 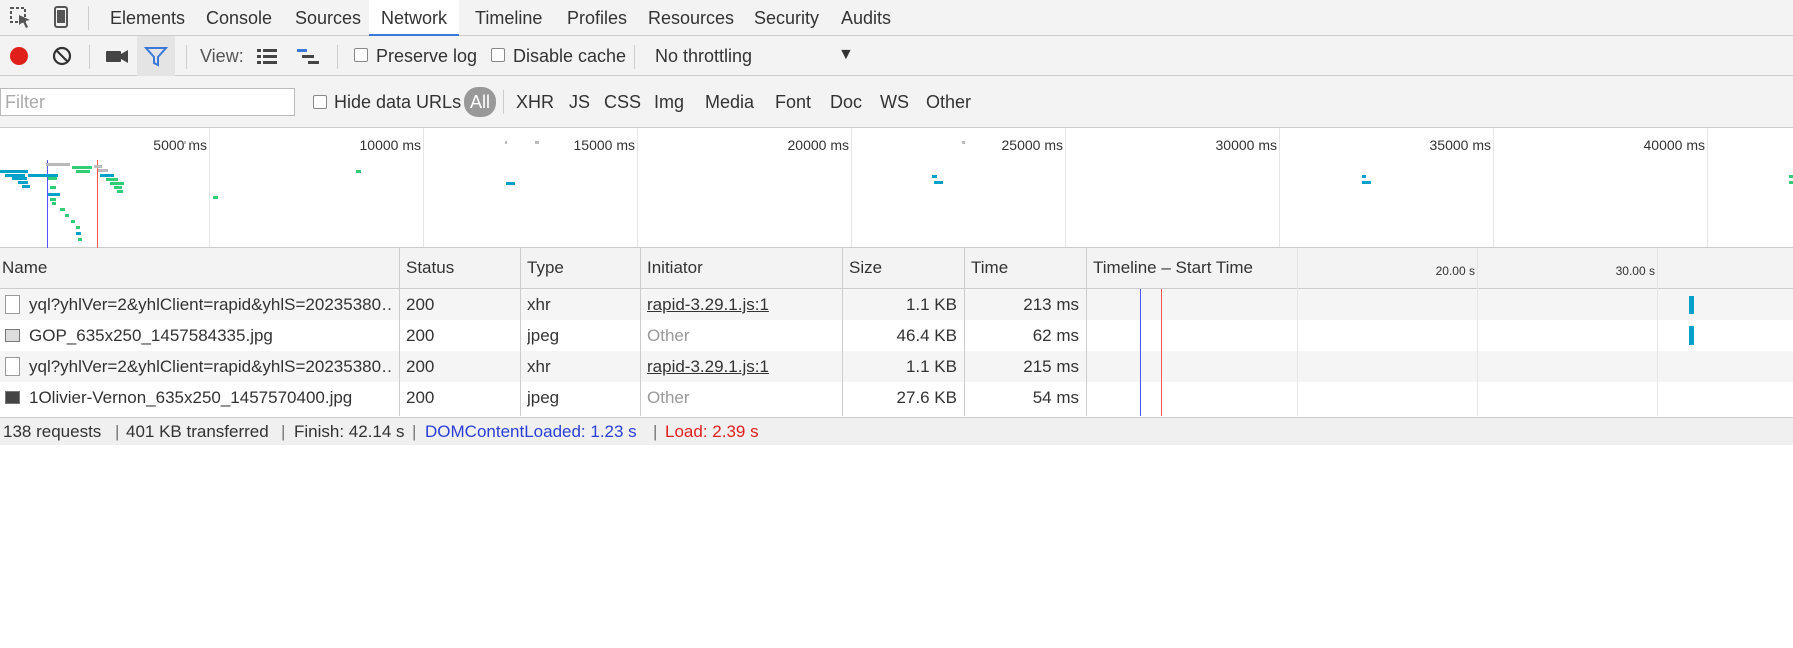 What do you see at coordinates (668, 397) in the screenshot?
I see `request-initiator: Other` at bounding box center [668, 397].